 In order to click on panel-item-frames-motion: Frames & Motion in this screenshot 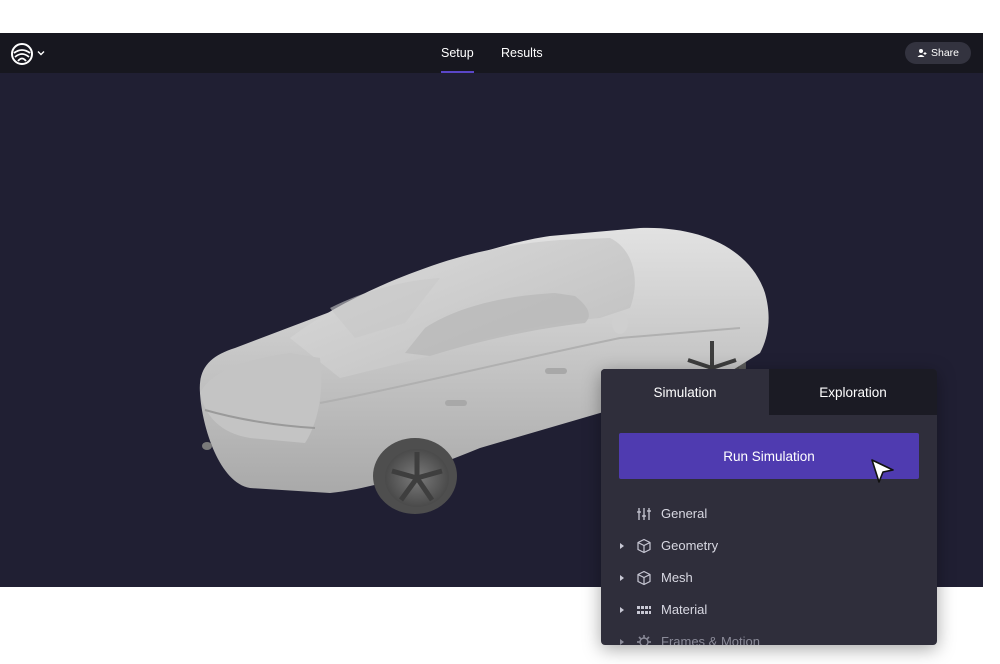, I will do `click(769, 636)`.